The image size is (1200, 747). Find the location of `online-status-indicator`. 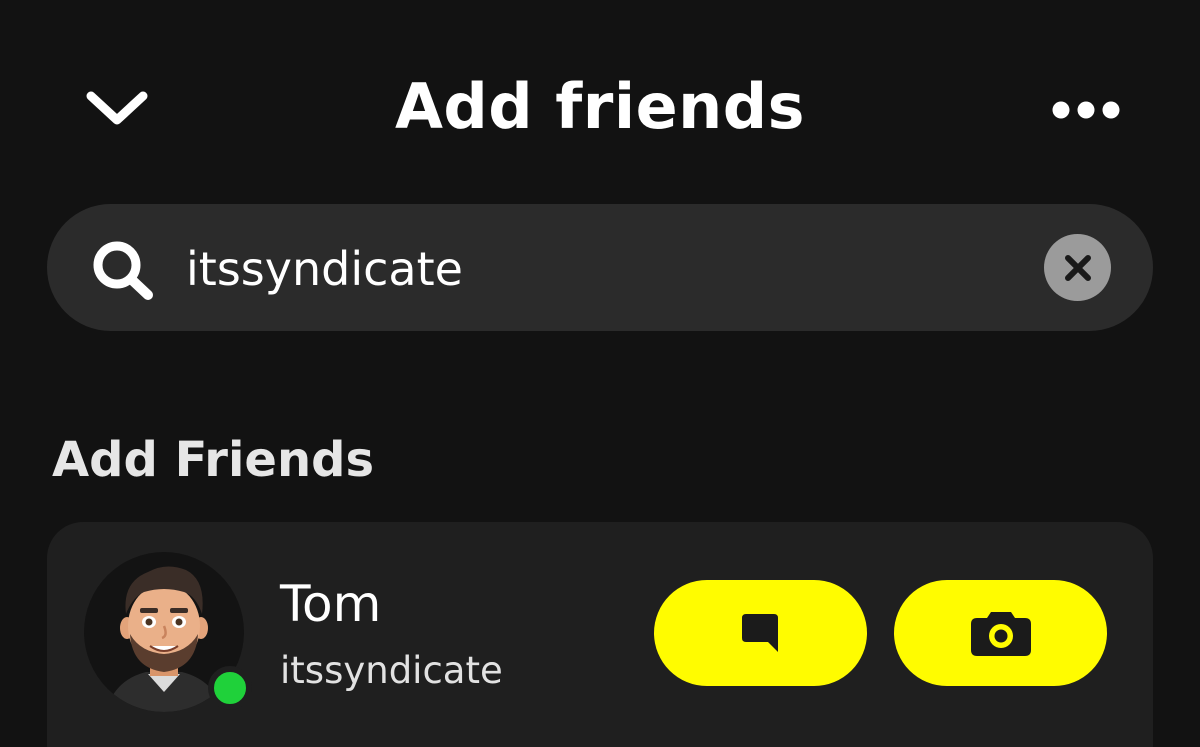

online-status-indicator is located at coordinates (230, 688).